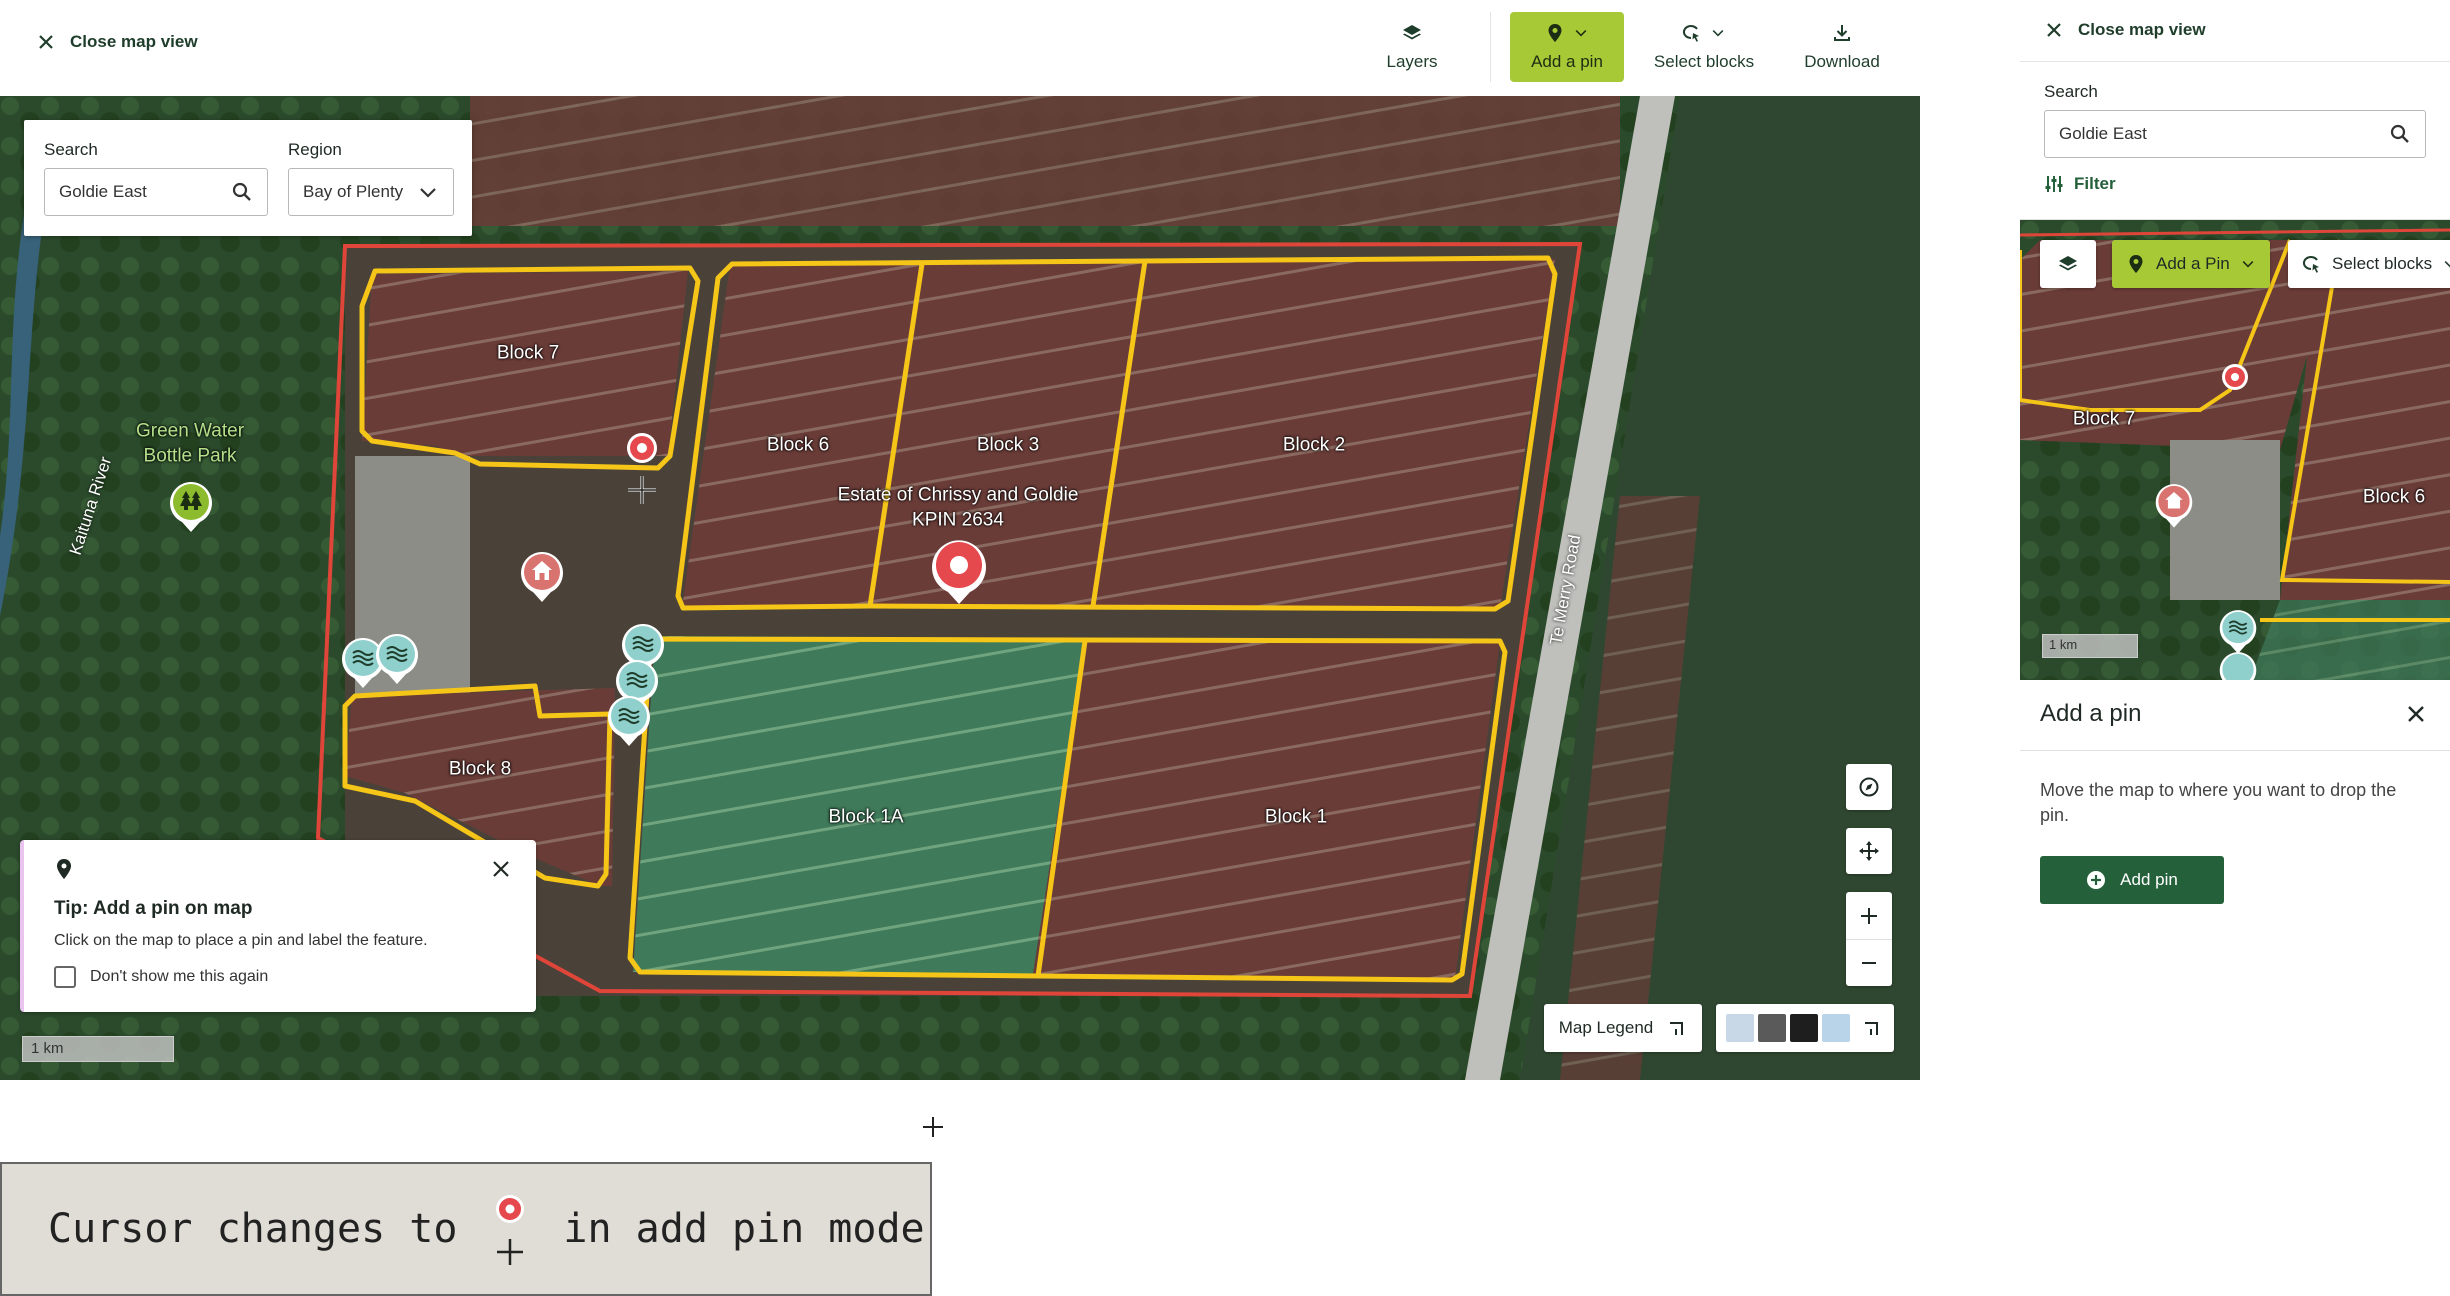 Image resolution: width=2450 pixels, height=1296 pixels. What do you see at coordinates (2080, 184) in the screenshot?
I see `filter-button: Filter` at bounding box center [2080, 184].